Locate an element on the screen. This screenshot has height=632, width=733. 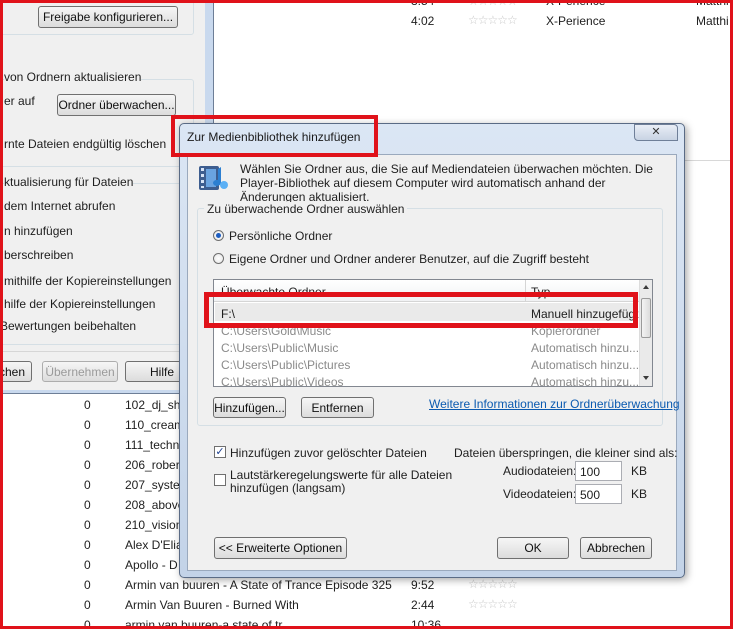
title-highlight-box is located at coordinates (274, 136).